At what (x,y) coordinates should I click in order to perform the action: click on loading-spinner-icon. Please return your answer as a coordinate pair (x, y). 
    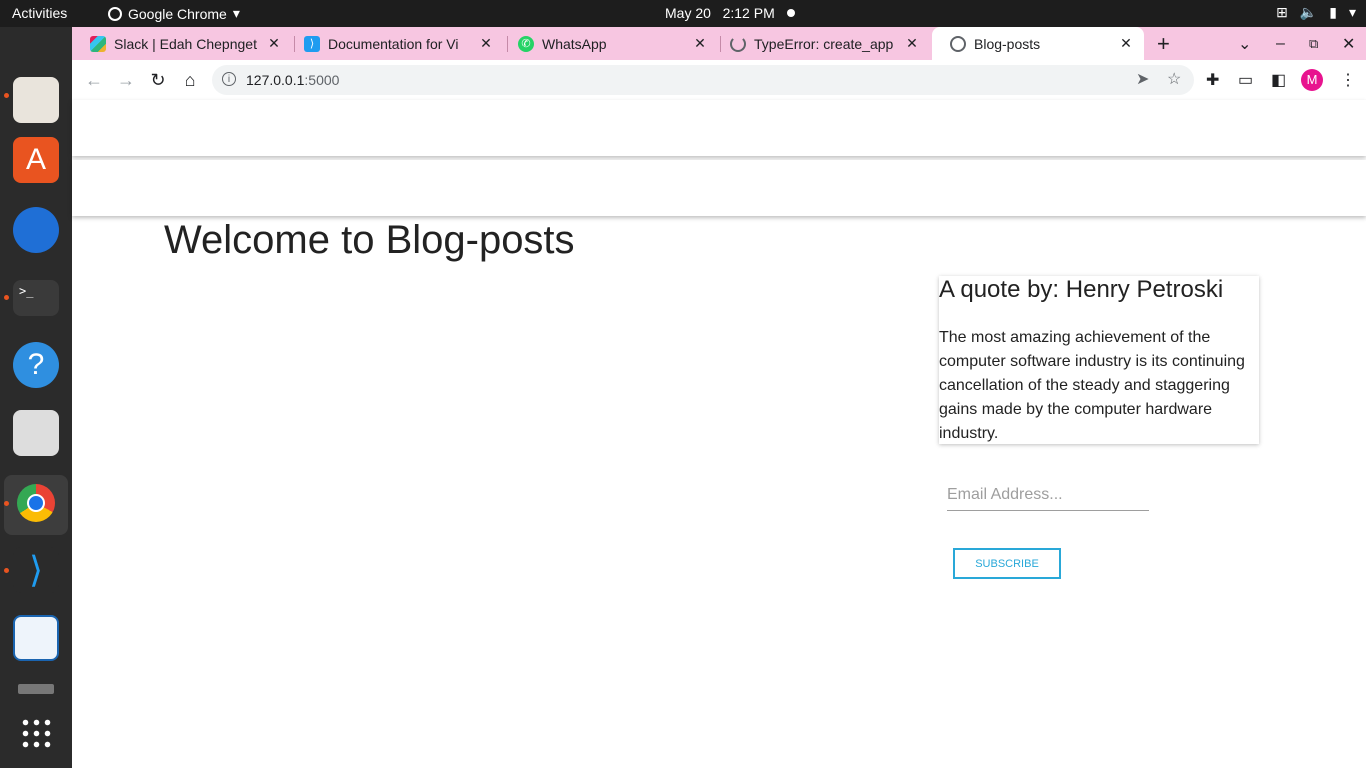
    Looking at the image, I should click on (738, 43).